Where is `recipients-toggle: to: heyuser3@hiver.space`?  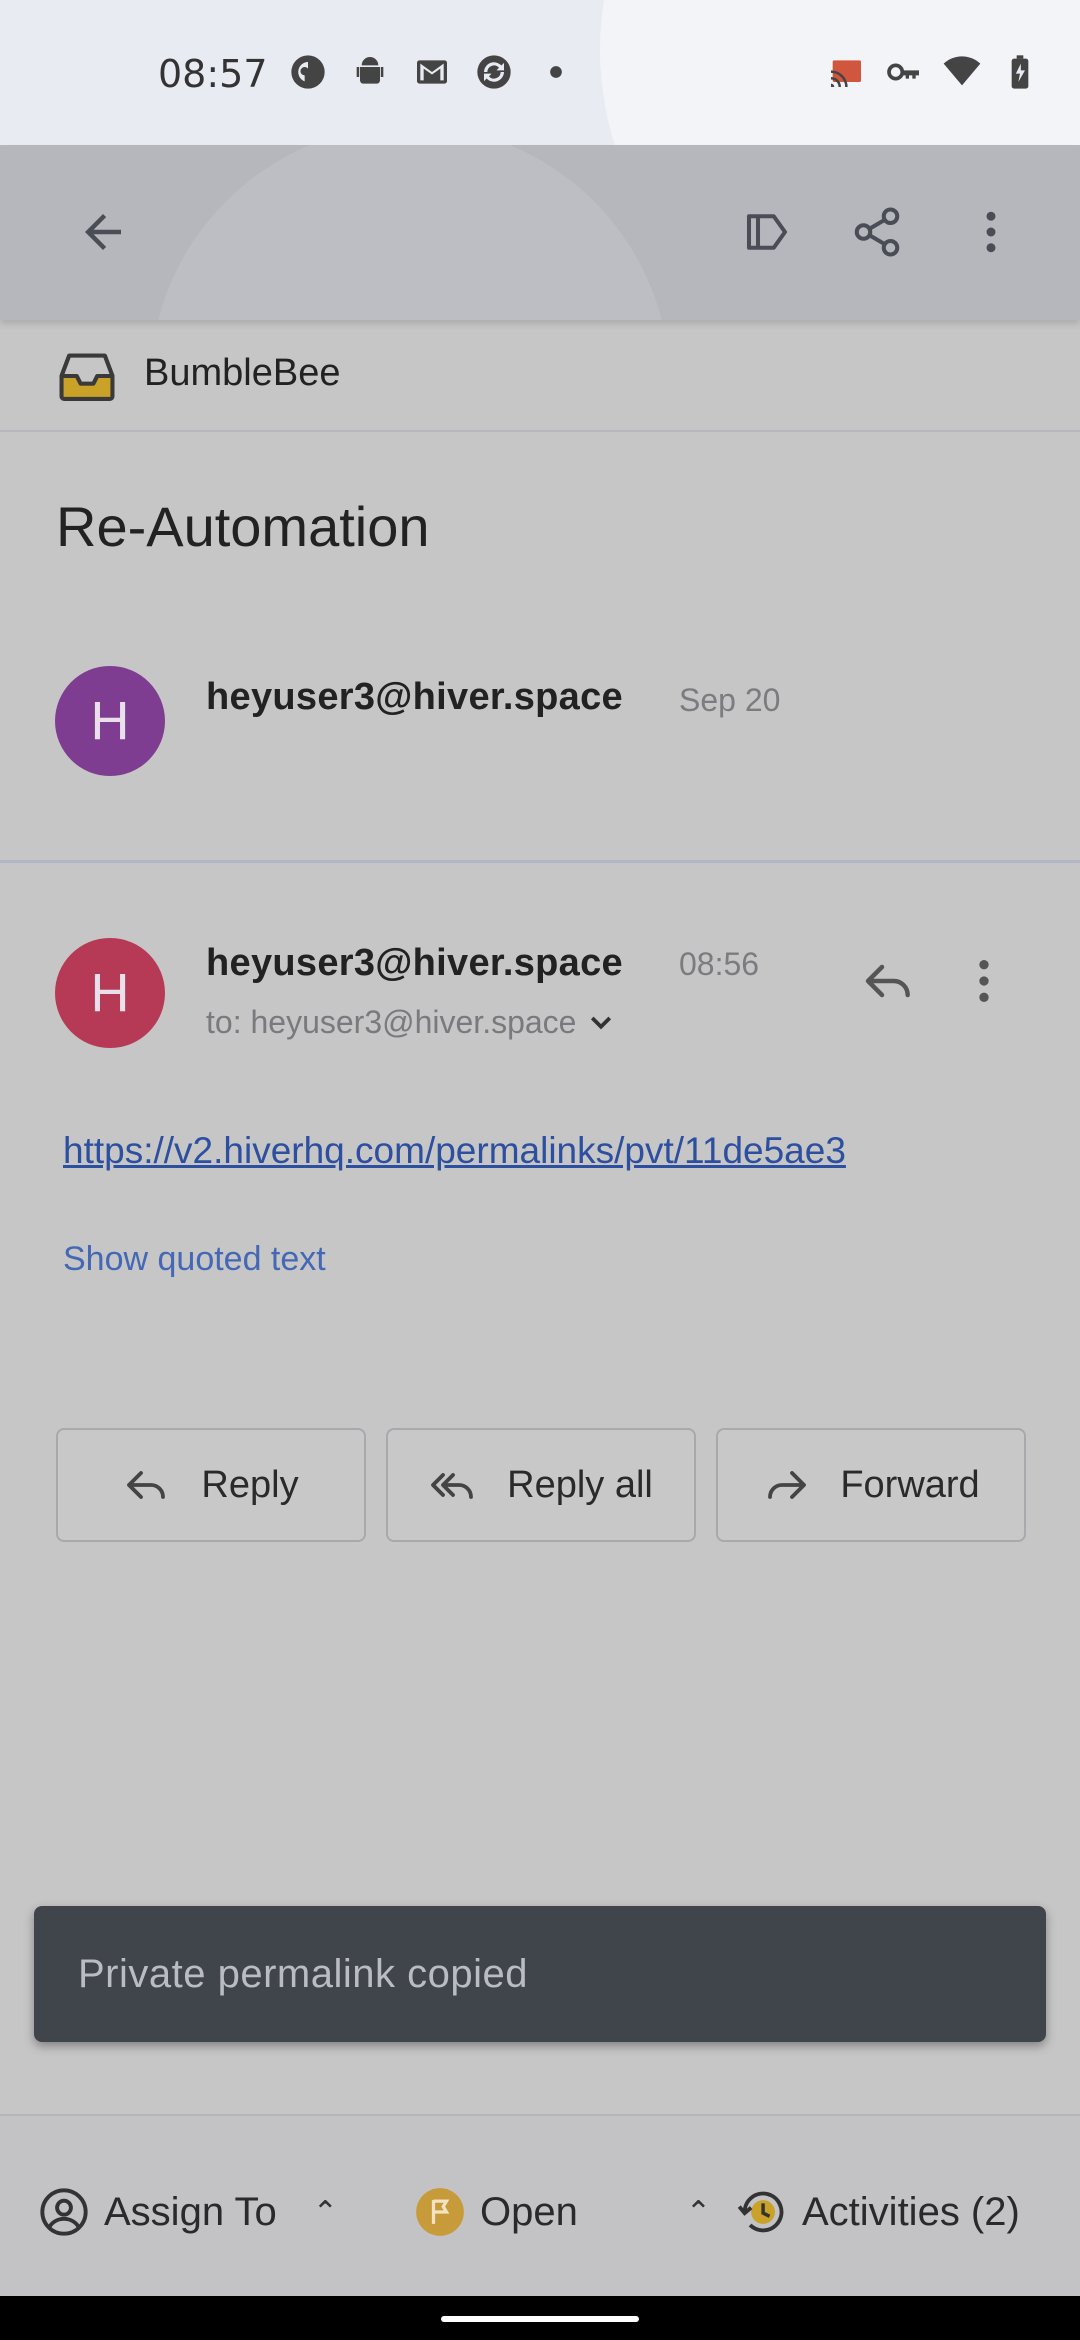 recipients-toggle: to: heyuser3@hiver.space is located at coordinates (411, 1022).